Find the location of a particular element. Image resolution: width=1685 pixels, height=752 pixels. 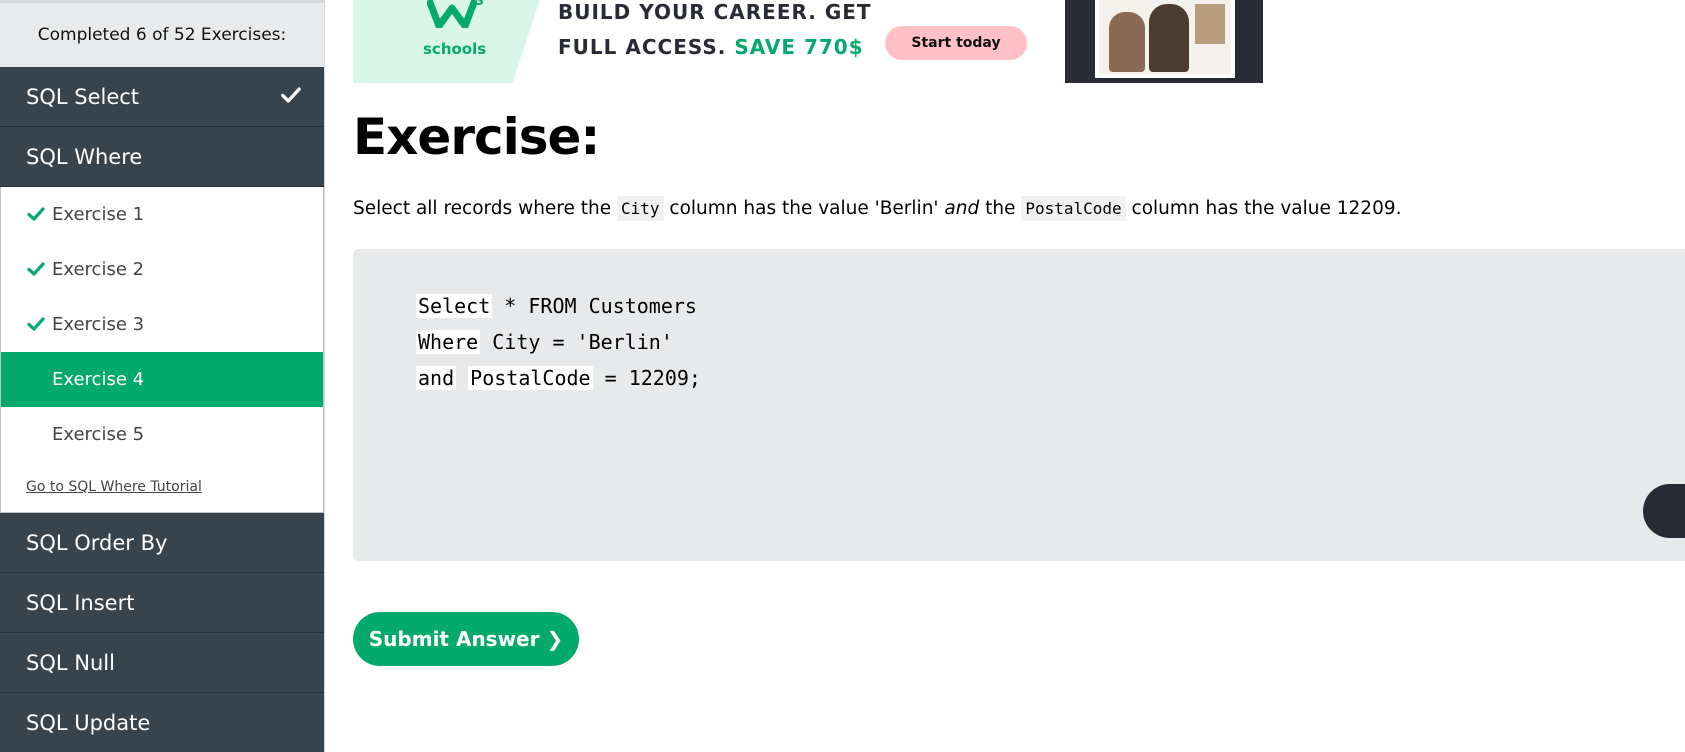

code-line-1: Select * FROM Customers is located at coordinates (556, 306).